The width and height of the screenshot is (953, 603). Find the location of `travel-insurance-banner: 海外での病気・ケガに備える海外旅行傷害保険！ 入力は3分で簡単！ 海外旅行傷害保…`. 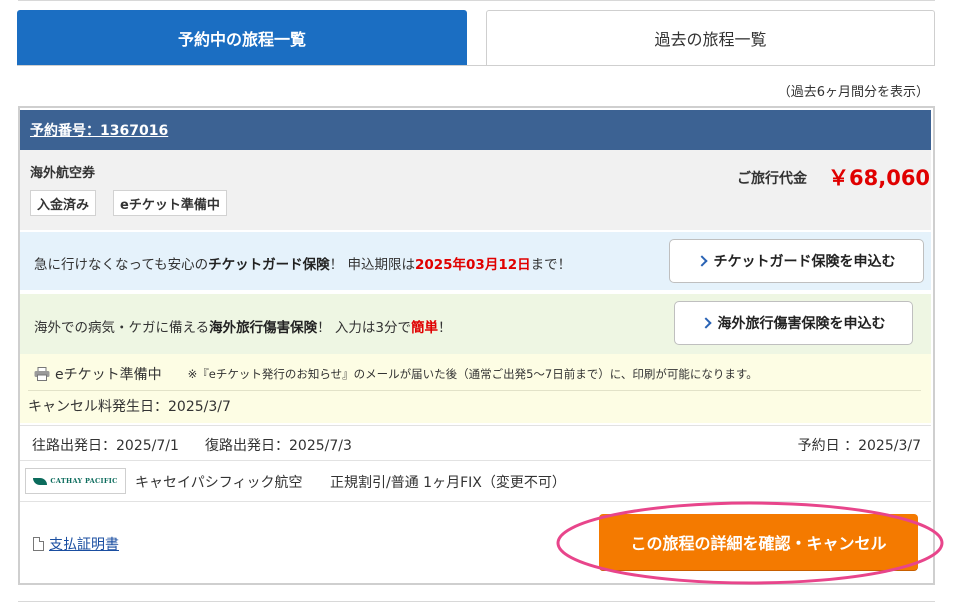

travel-insurance-banner: 海外での病気・ケガに備える海外旅行傷害保険！ 入力は3分で簡単！ 海外旅行傷害保… is located at coordinates (475, 324).